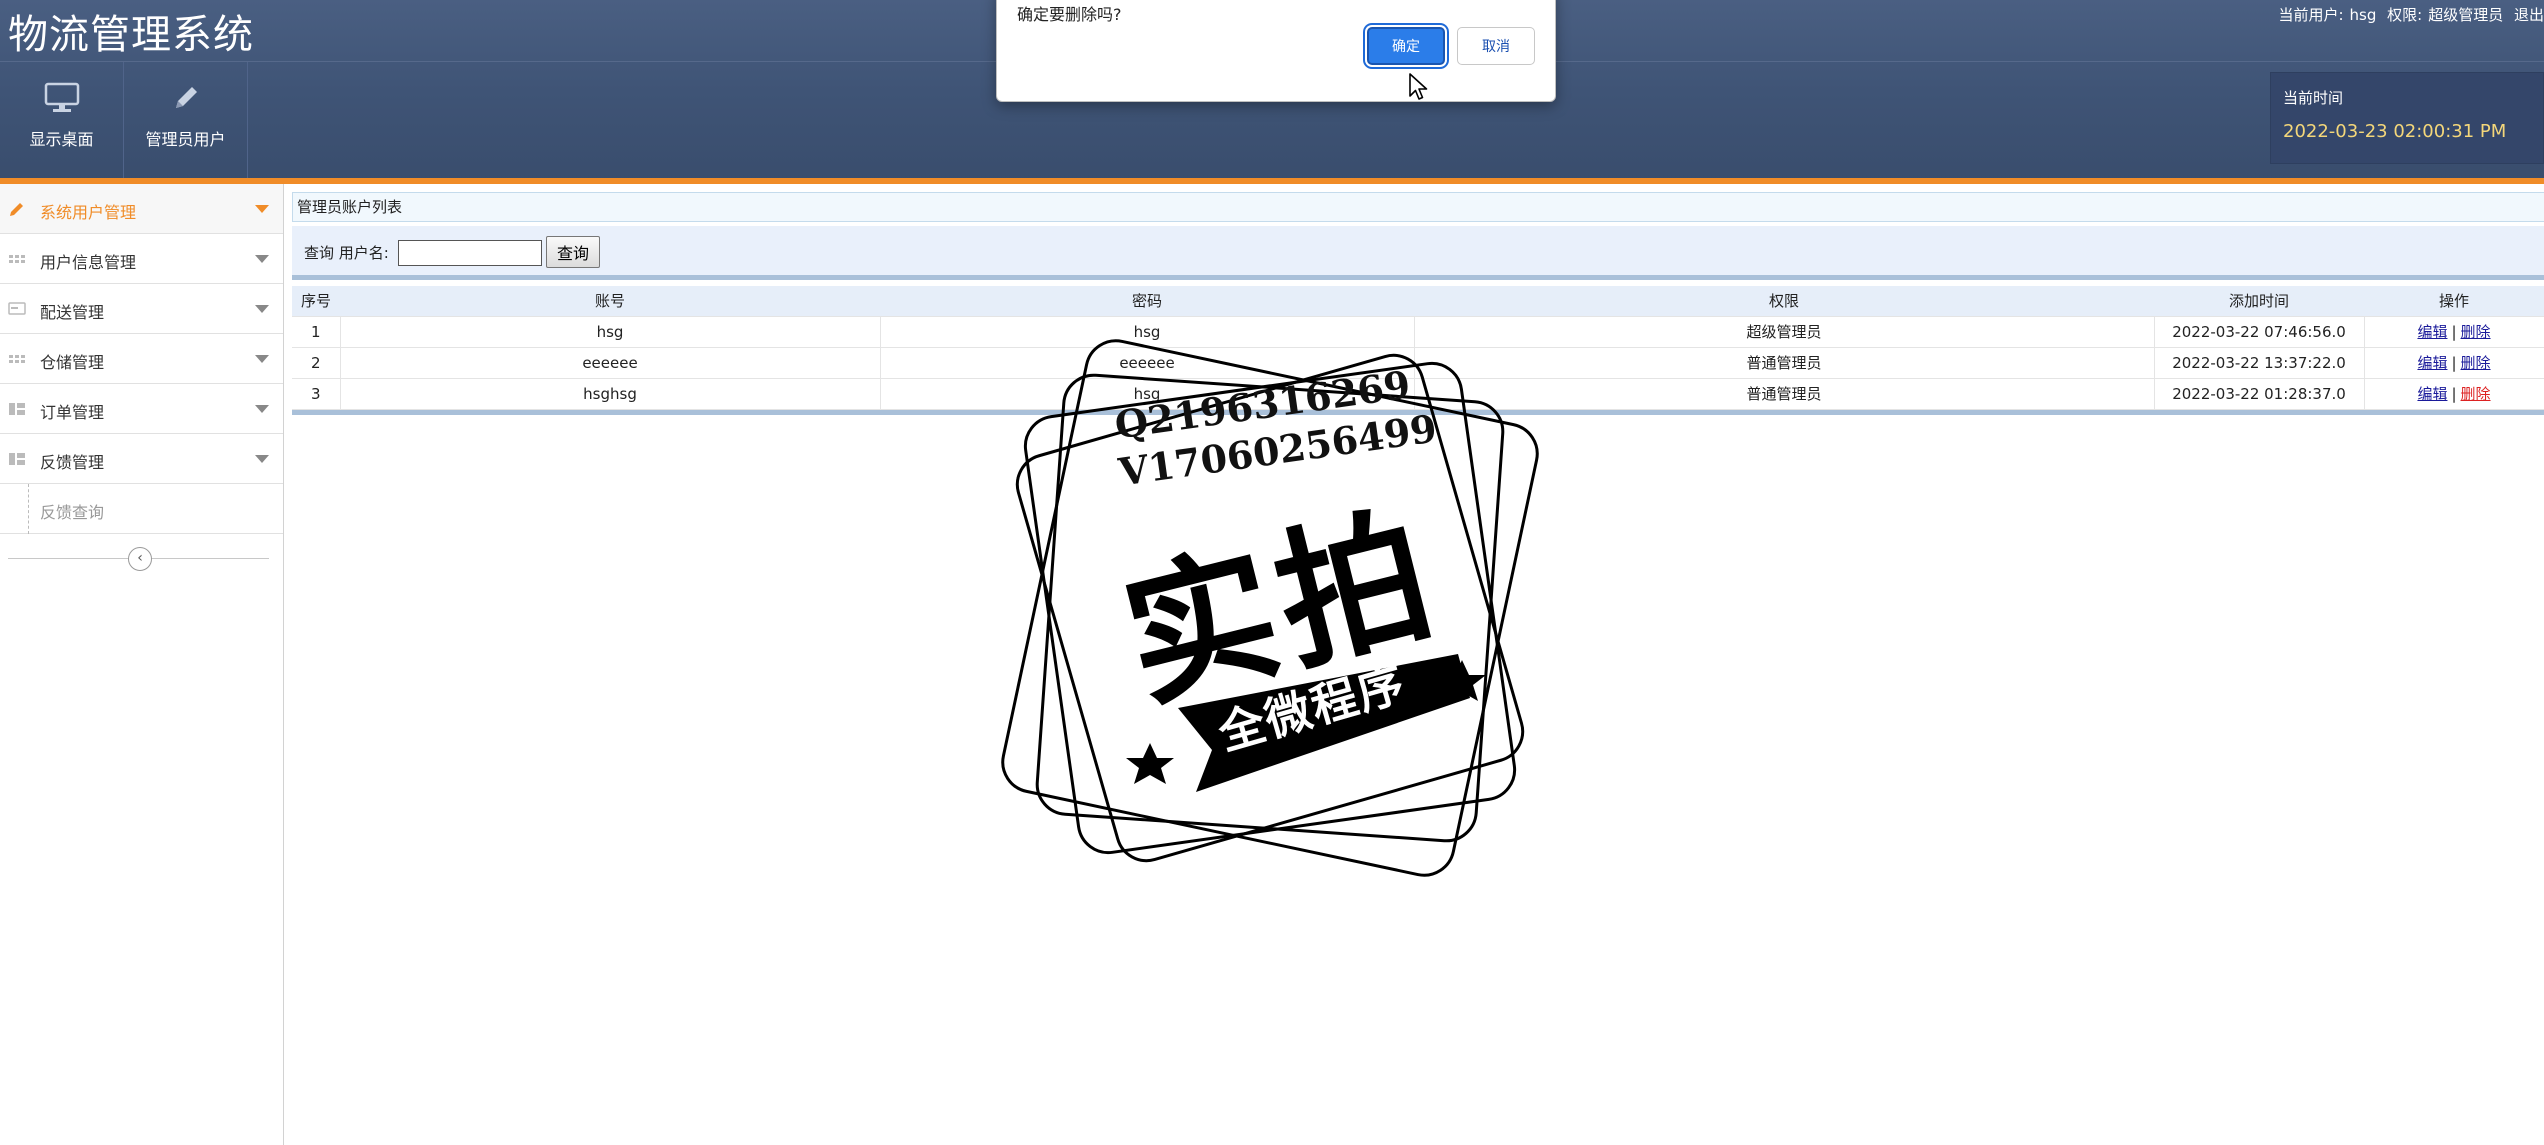 The width and height of the screenshot is (2544, 1145). I want to click on chevron-left-icon: ‹, so click(140, 559).